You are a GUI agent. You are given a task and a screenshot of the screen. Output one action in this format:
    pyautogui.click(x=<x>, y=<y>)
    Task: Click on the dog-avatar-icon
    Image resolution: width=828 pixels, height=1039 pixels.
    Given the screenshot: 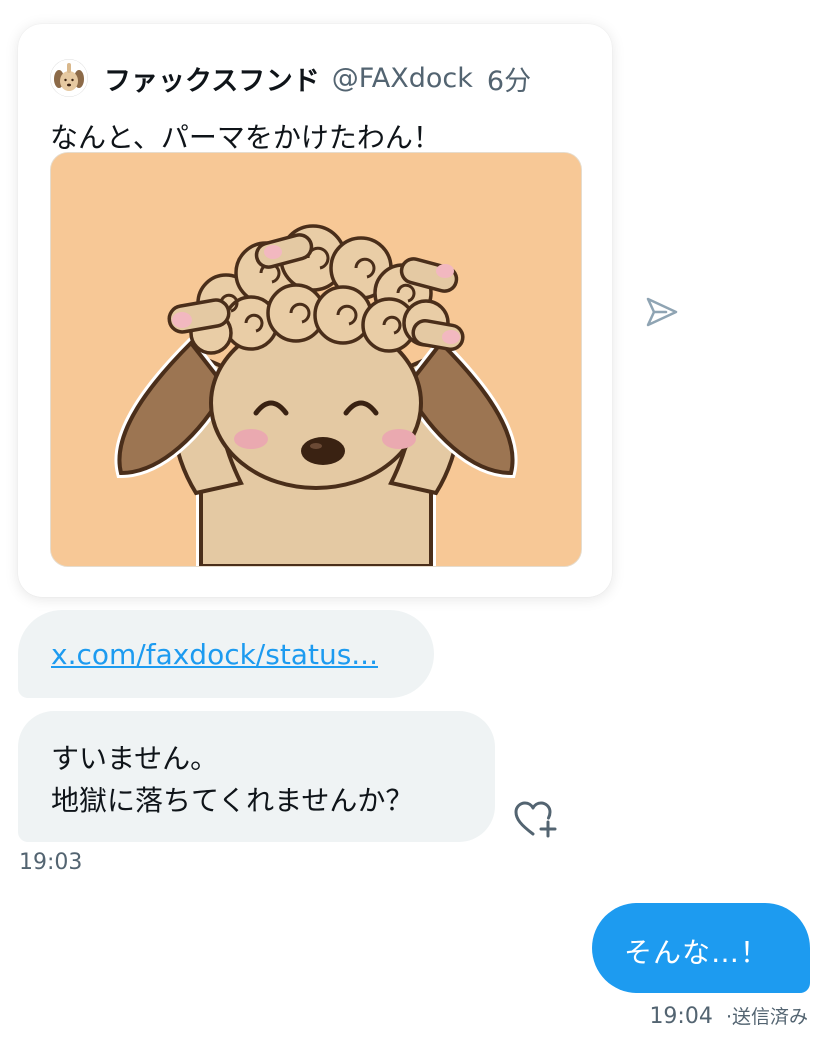 What is the action you would take?
    pyautogui.click(x=69, y=78)
    